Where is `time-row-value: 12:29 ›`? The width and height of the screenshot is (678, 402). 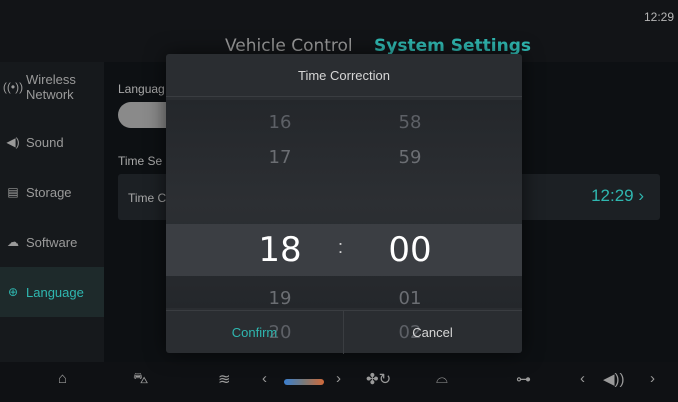
time-row-value: 12:29 › is located at coordinates (617, 195).